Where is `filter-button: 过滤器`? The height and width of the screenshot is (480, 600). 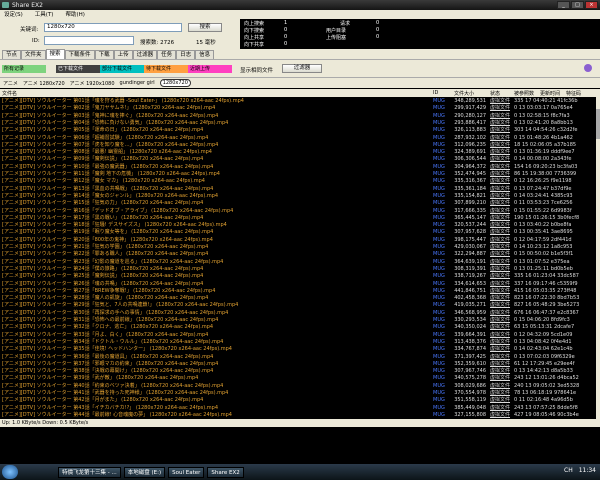 filter-button: 过滤器 is located at coordinates (302, 68).